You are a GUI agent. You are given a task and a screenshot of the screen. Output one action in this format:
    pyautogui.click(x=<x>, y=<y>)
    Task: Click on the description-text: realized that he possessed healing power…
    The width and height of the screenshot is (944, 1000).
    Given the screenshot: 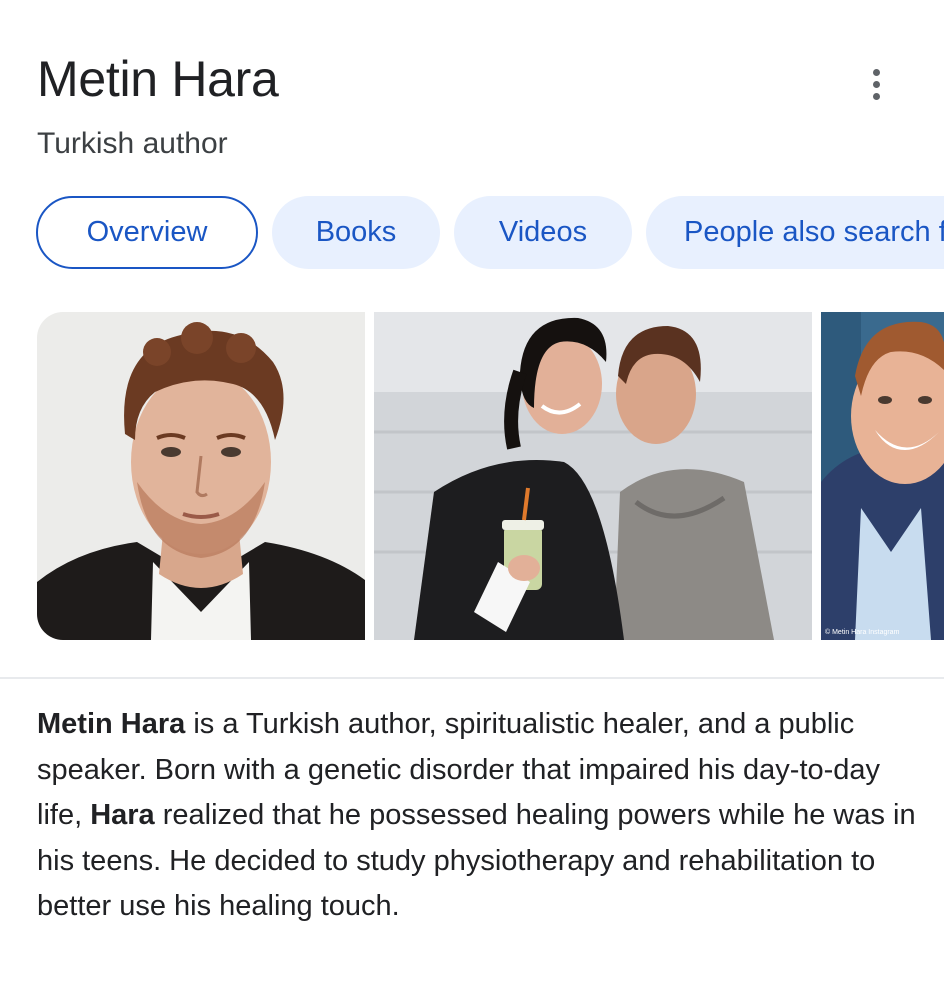 What is the action you would take?
    pyautogui.click(x=476, y=861)
    